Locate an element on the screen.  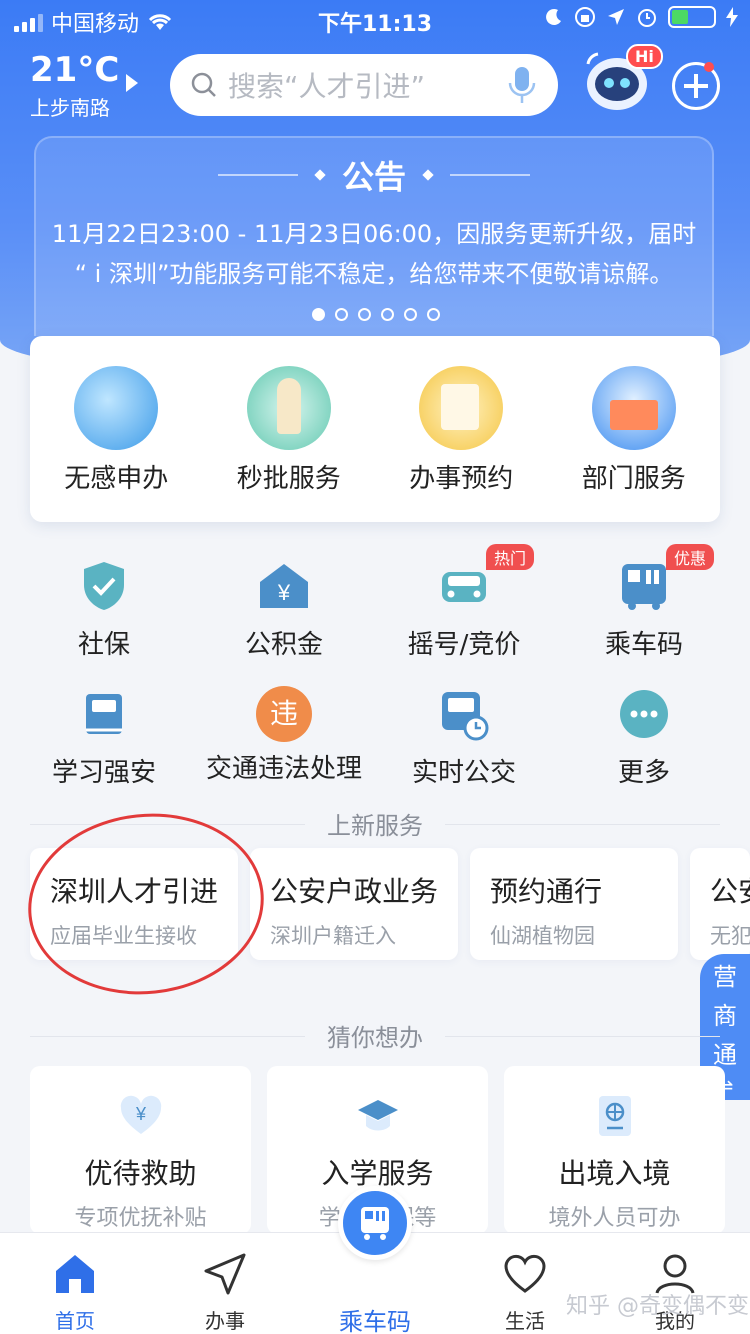
temperature: 21°C is located at coordinates (75, 70).